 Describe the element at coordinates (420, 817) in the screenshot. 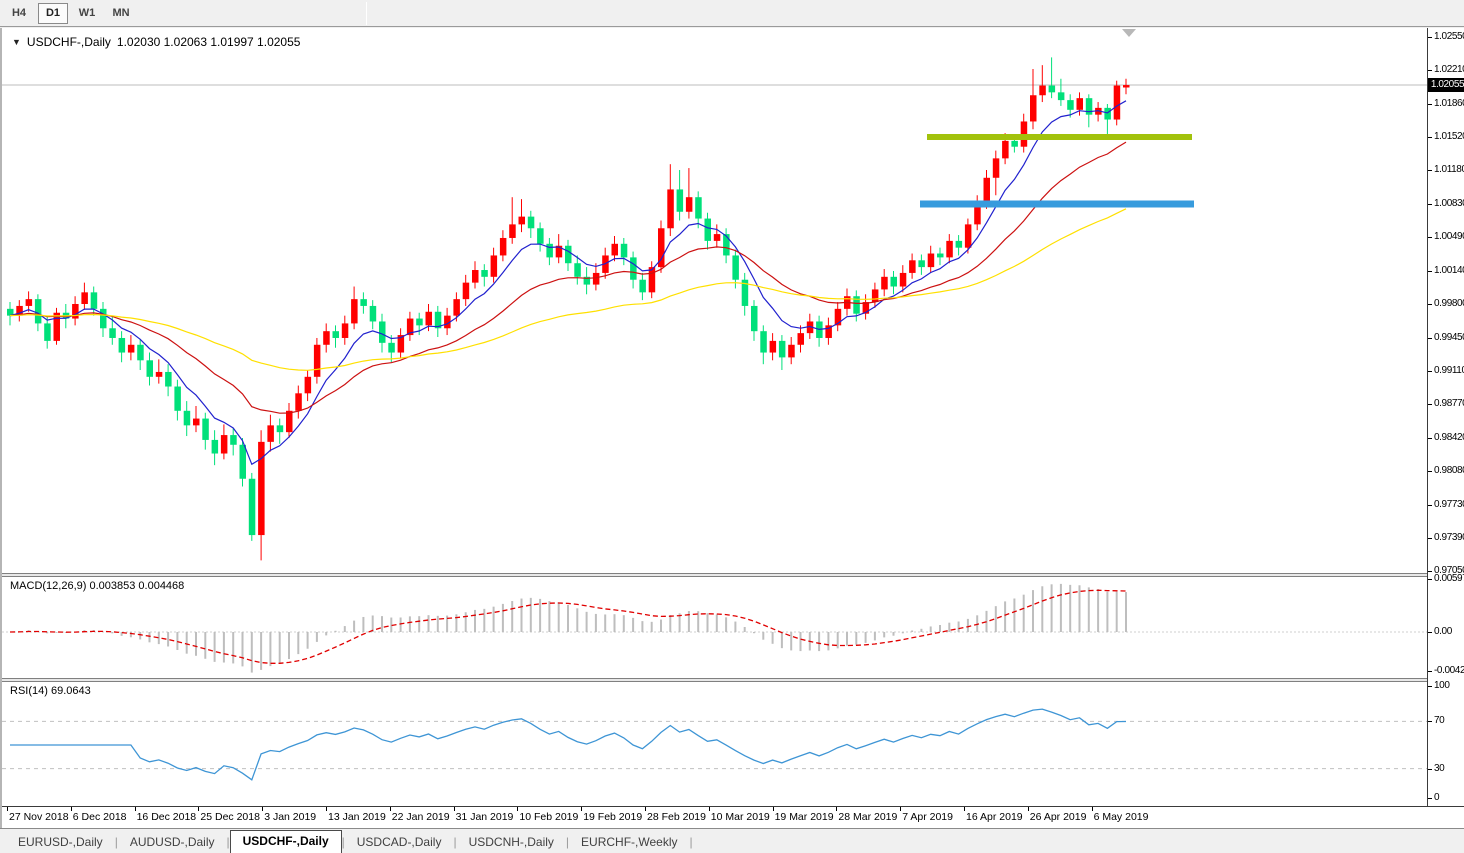

I see `date-label: 22 Jan 2019` at that location.